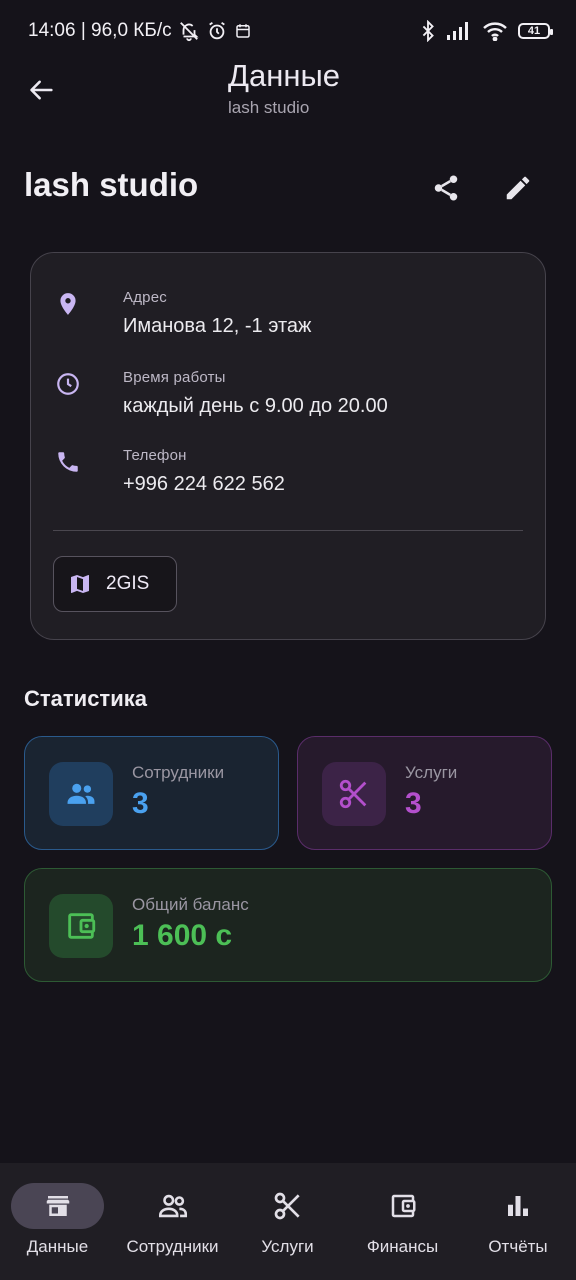 This screenshot has width=576, height=1280. Describe the element at coordinates (287, 1246) in the screenshot. I see `nav-label-services: Услуги` at that location.